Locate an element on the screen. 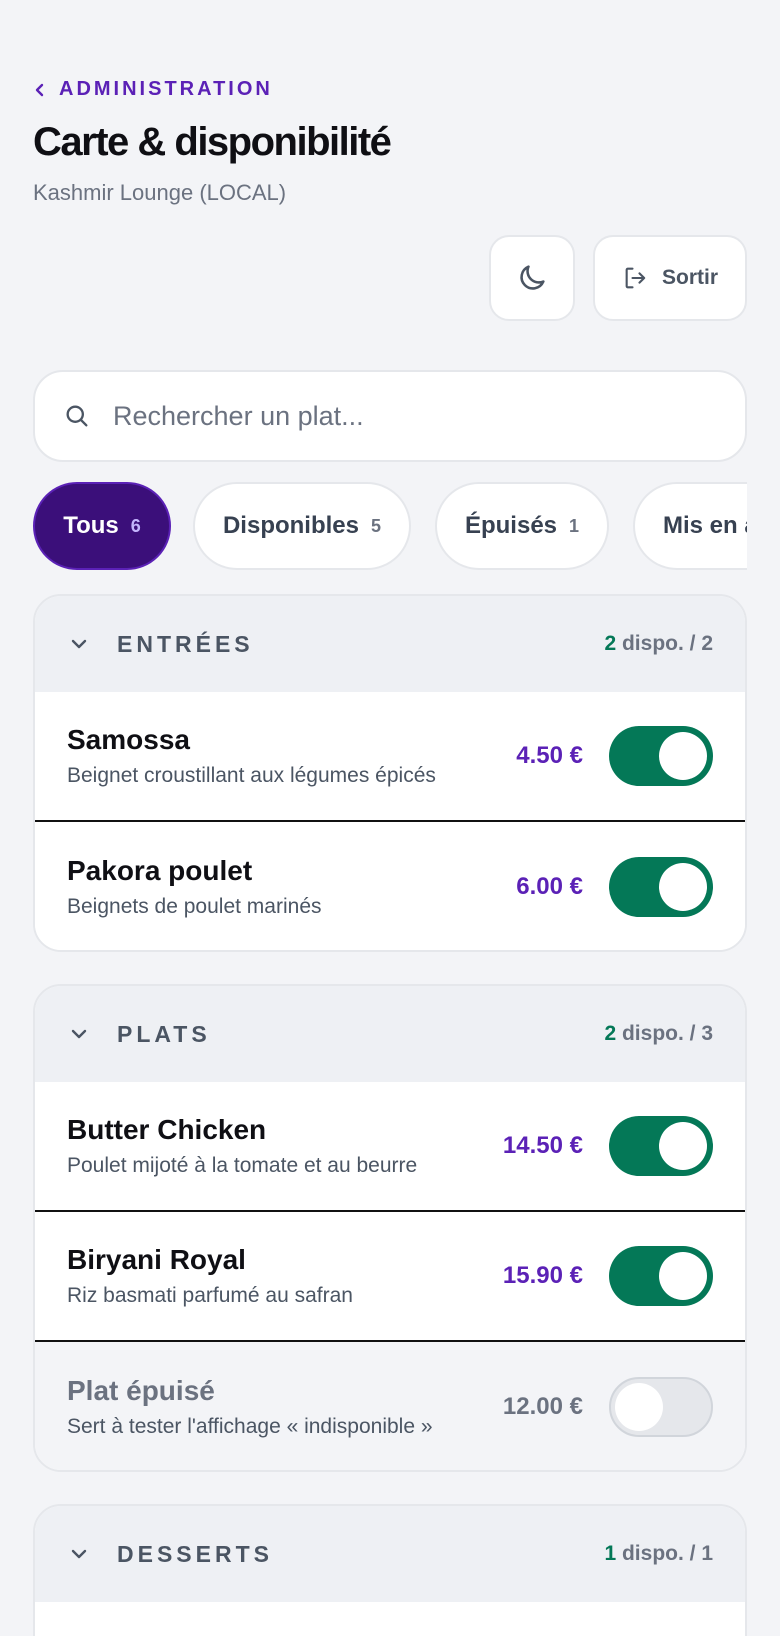  item-name: Pakora poulet is located at coordinates (160, 870).